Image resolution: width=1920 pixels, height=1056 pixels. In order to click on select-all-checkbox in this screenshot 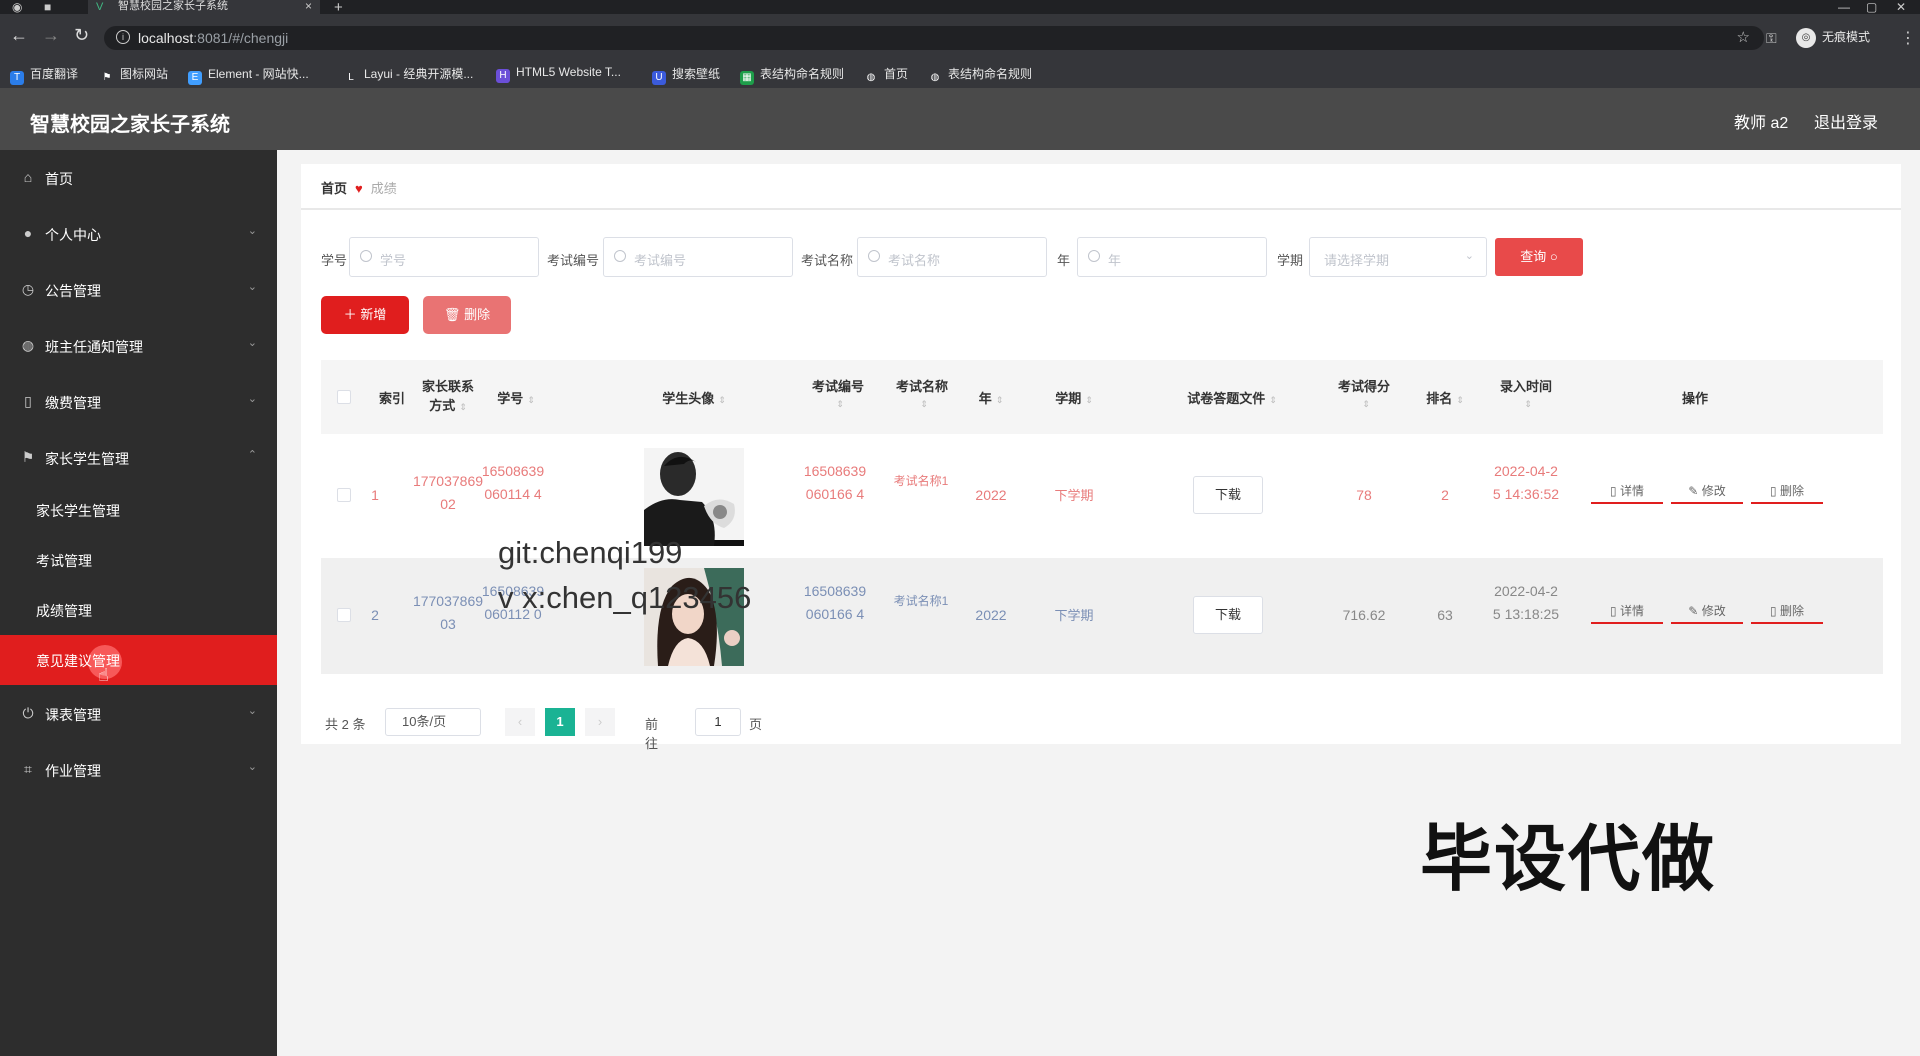, I will do `click(344, 397)`.